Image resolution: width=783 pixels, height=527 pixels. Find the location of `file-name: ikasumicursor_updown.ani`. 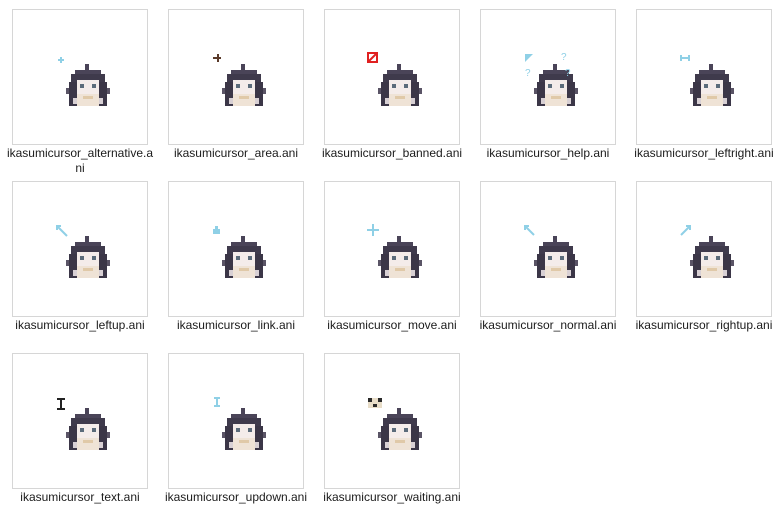

file-name: ikasumicursor_updown.ani is located at coordinates (236, 497).